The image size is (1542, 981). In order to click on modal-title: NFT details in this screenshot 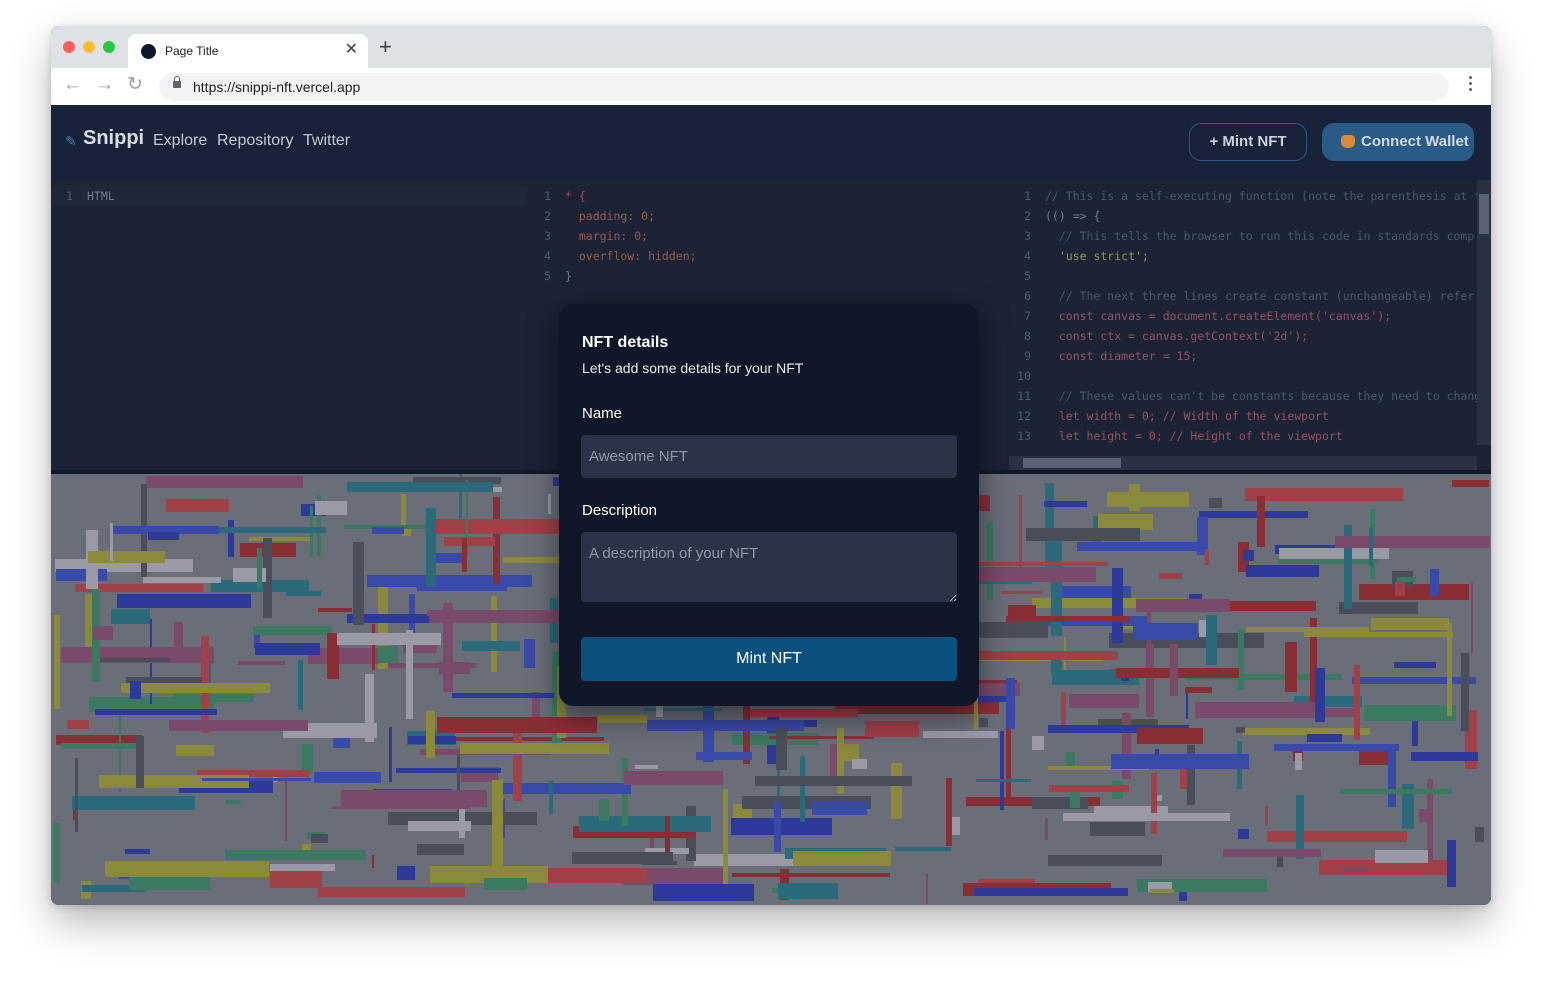, I will do `click(625, 342)`.